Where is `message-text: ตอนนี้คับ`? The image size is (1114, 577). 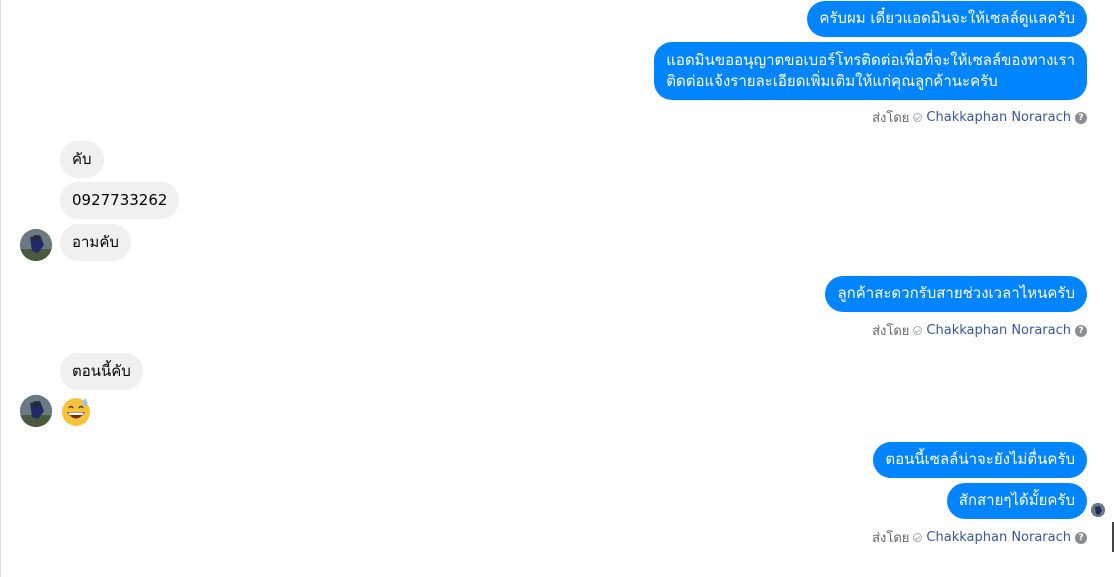 message-text: ตอนนี้คับ is located at coordinates (101, 371).